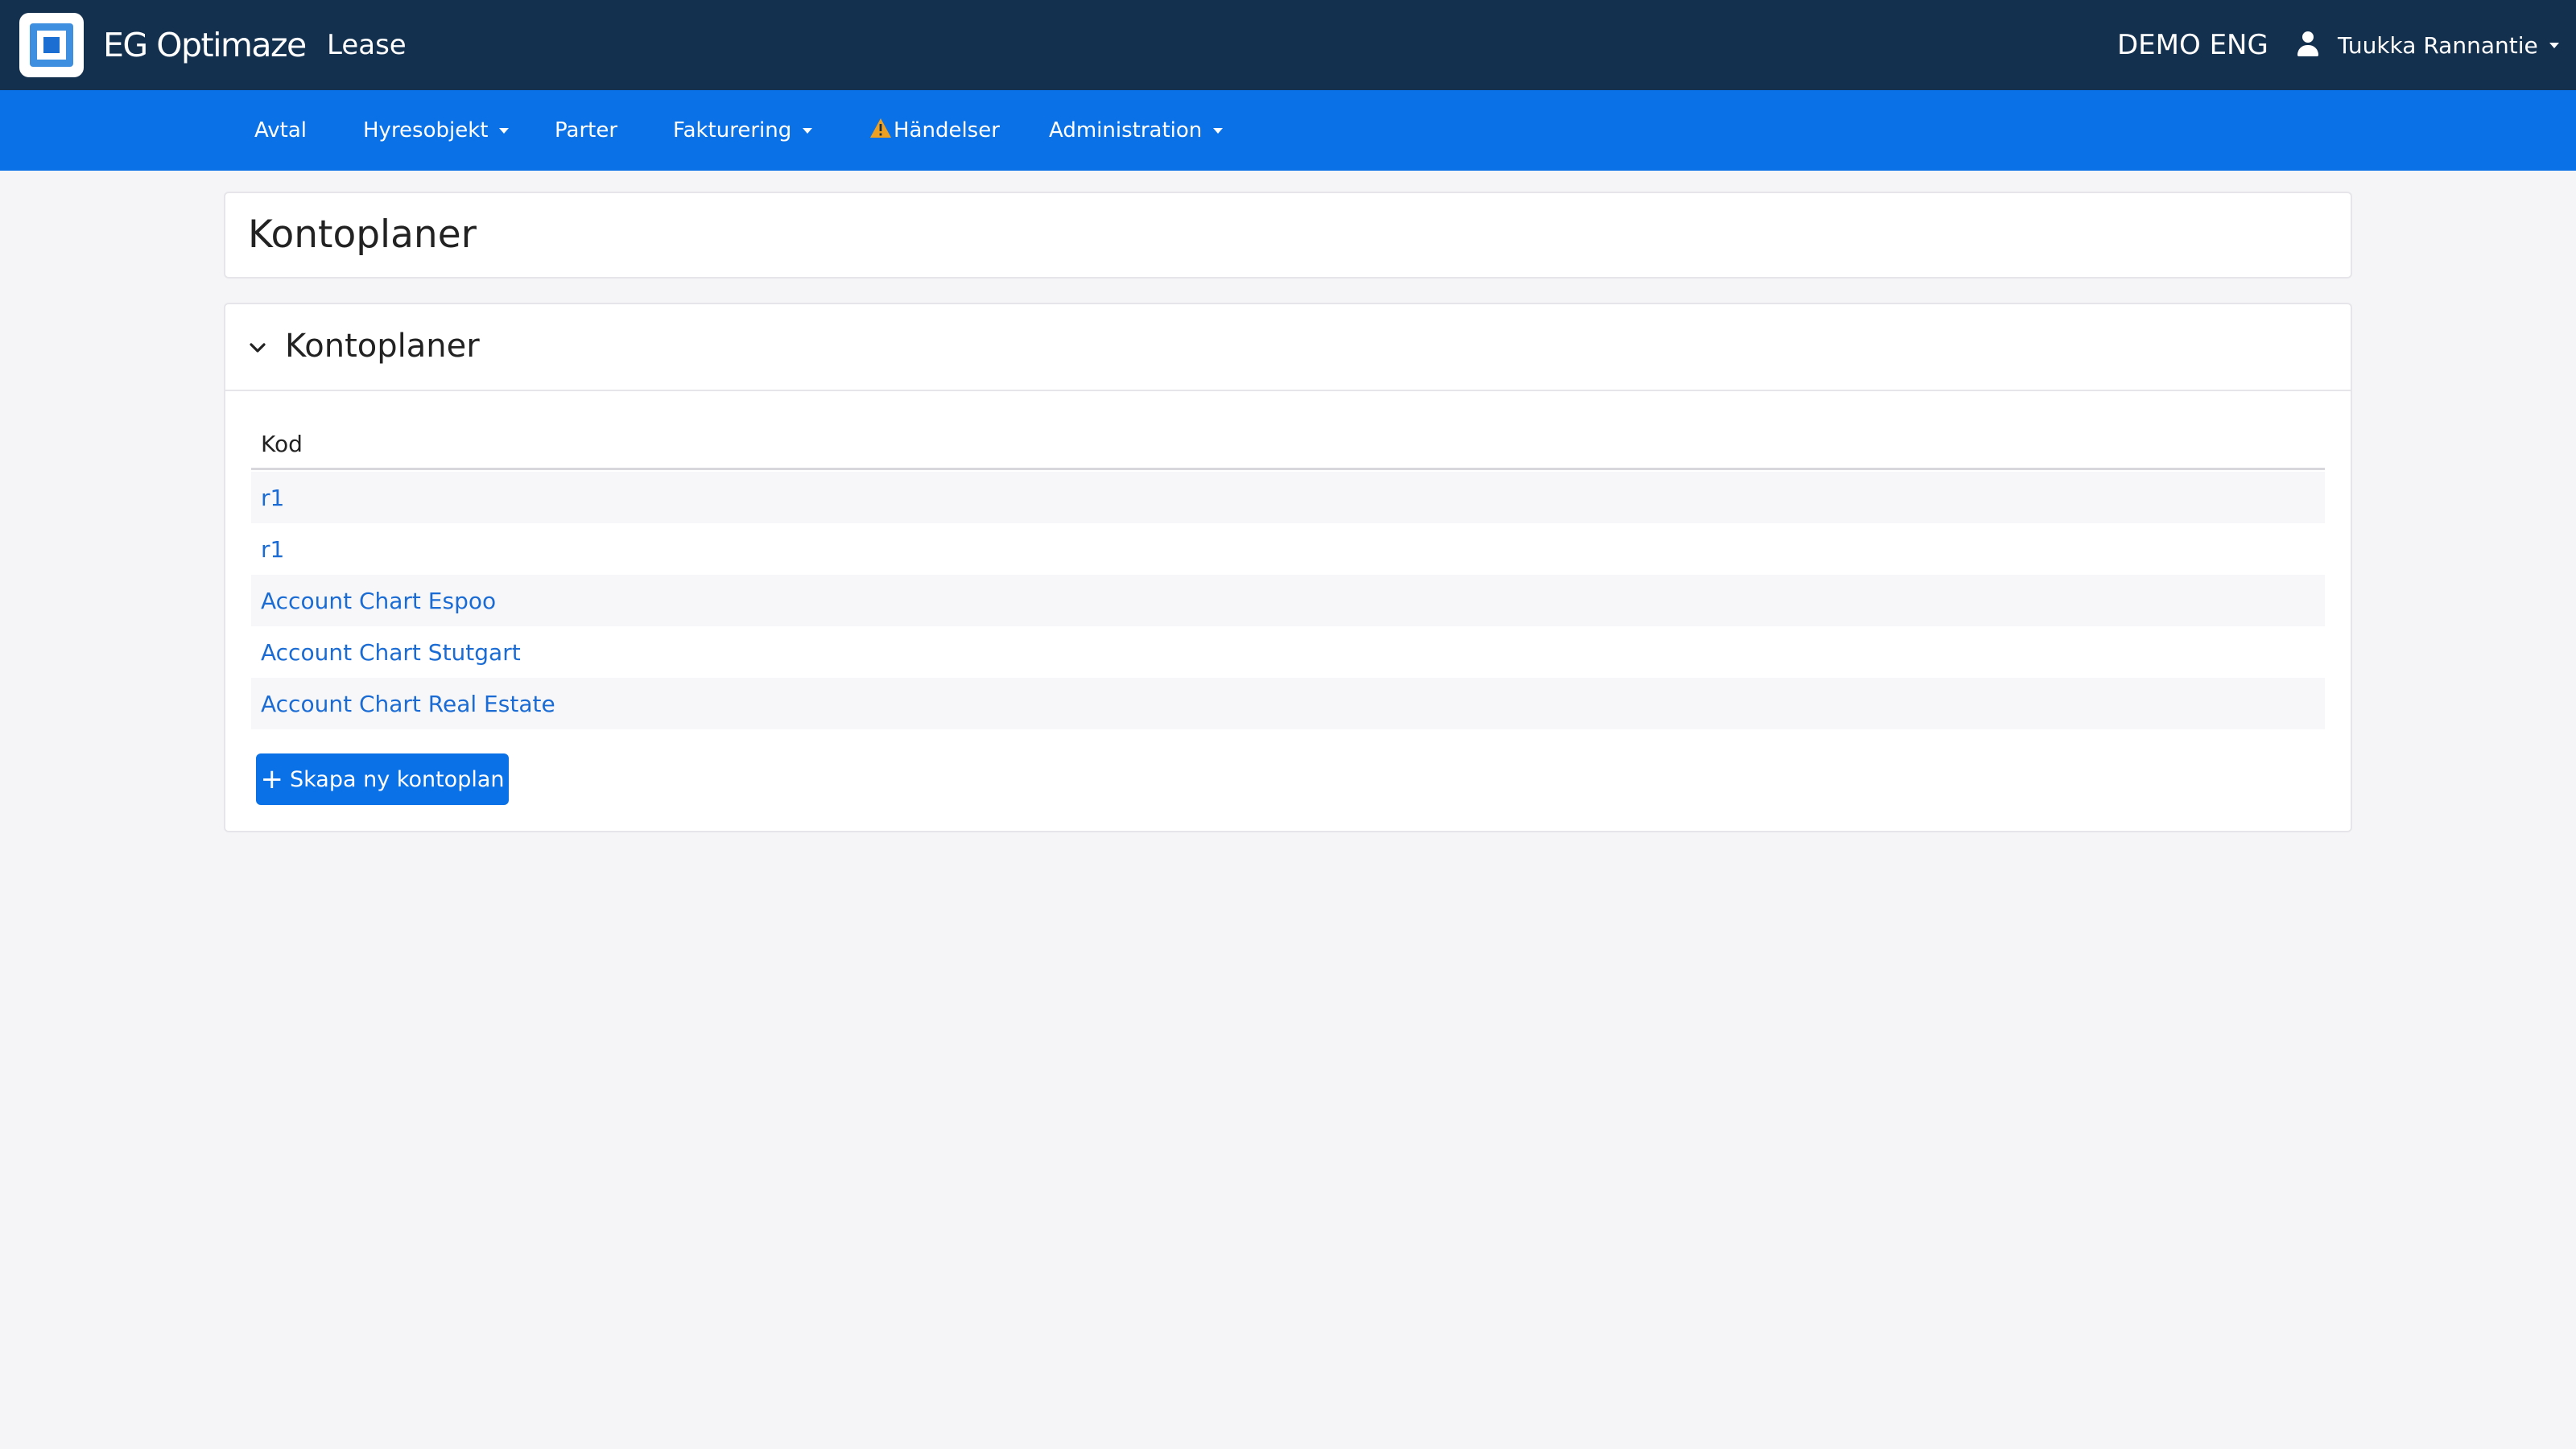  I want to click on user-menu: Tuukka Rannantie, so click(2427, 45).